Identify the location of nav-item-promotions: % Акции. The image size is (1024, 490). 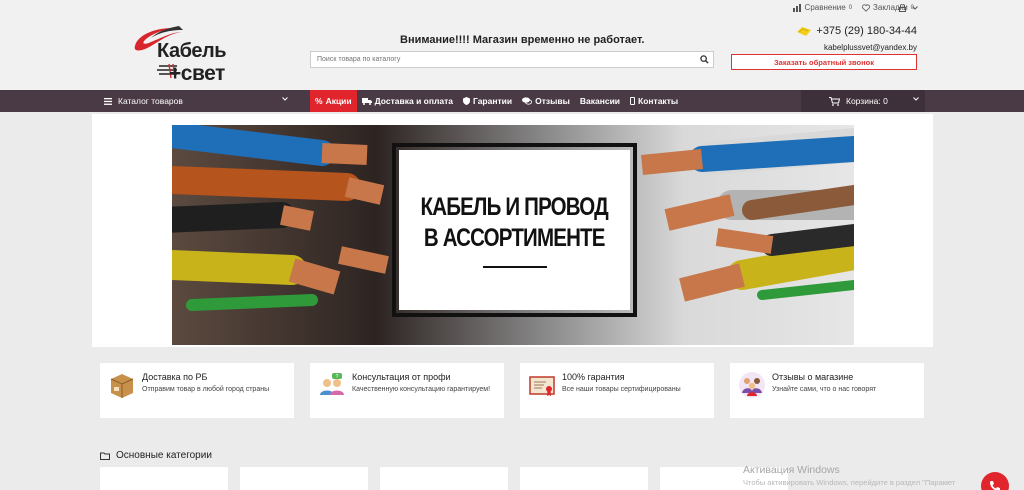
(333, 101).